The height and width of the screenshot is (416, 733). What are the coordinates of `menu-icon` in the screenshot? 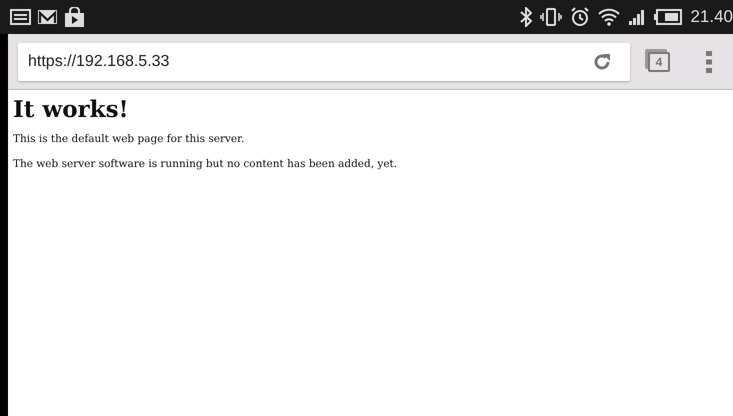 It's located at (709, 61).